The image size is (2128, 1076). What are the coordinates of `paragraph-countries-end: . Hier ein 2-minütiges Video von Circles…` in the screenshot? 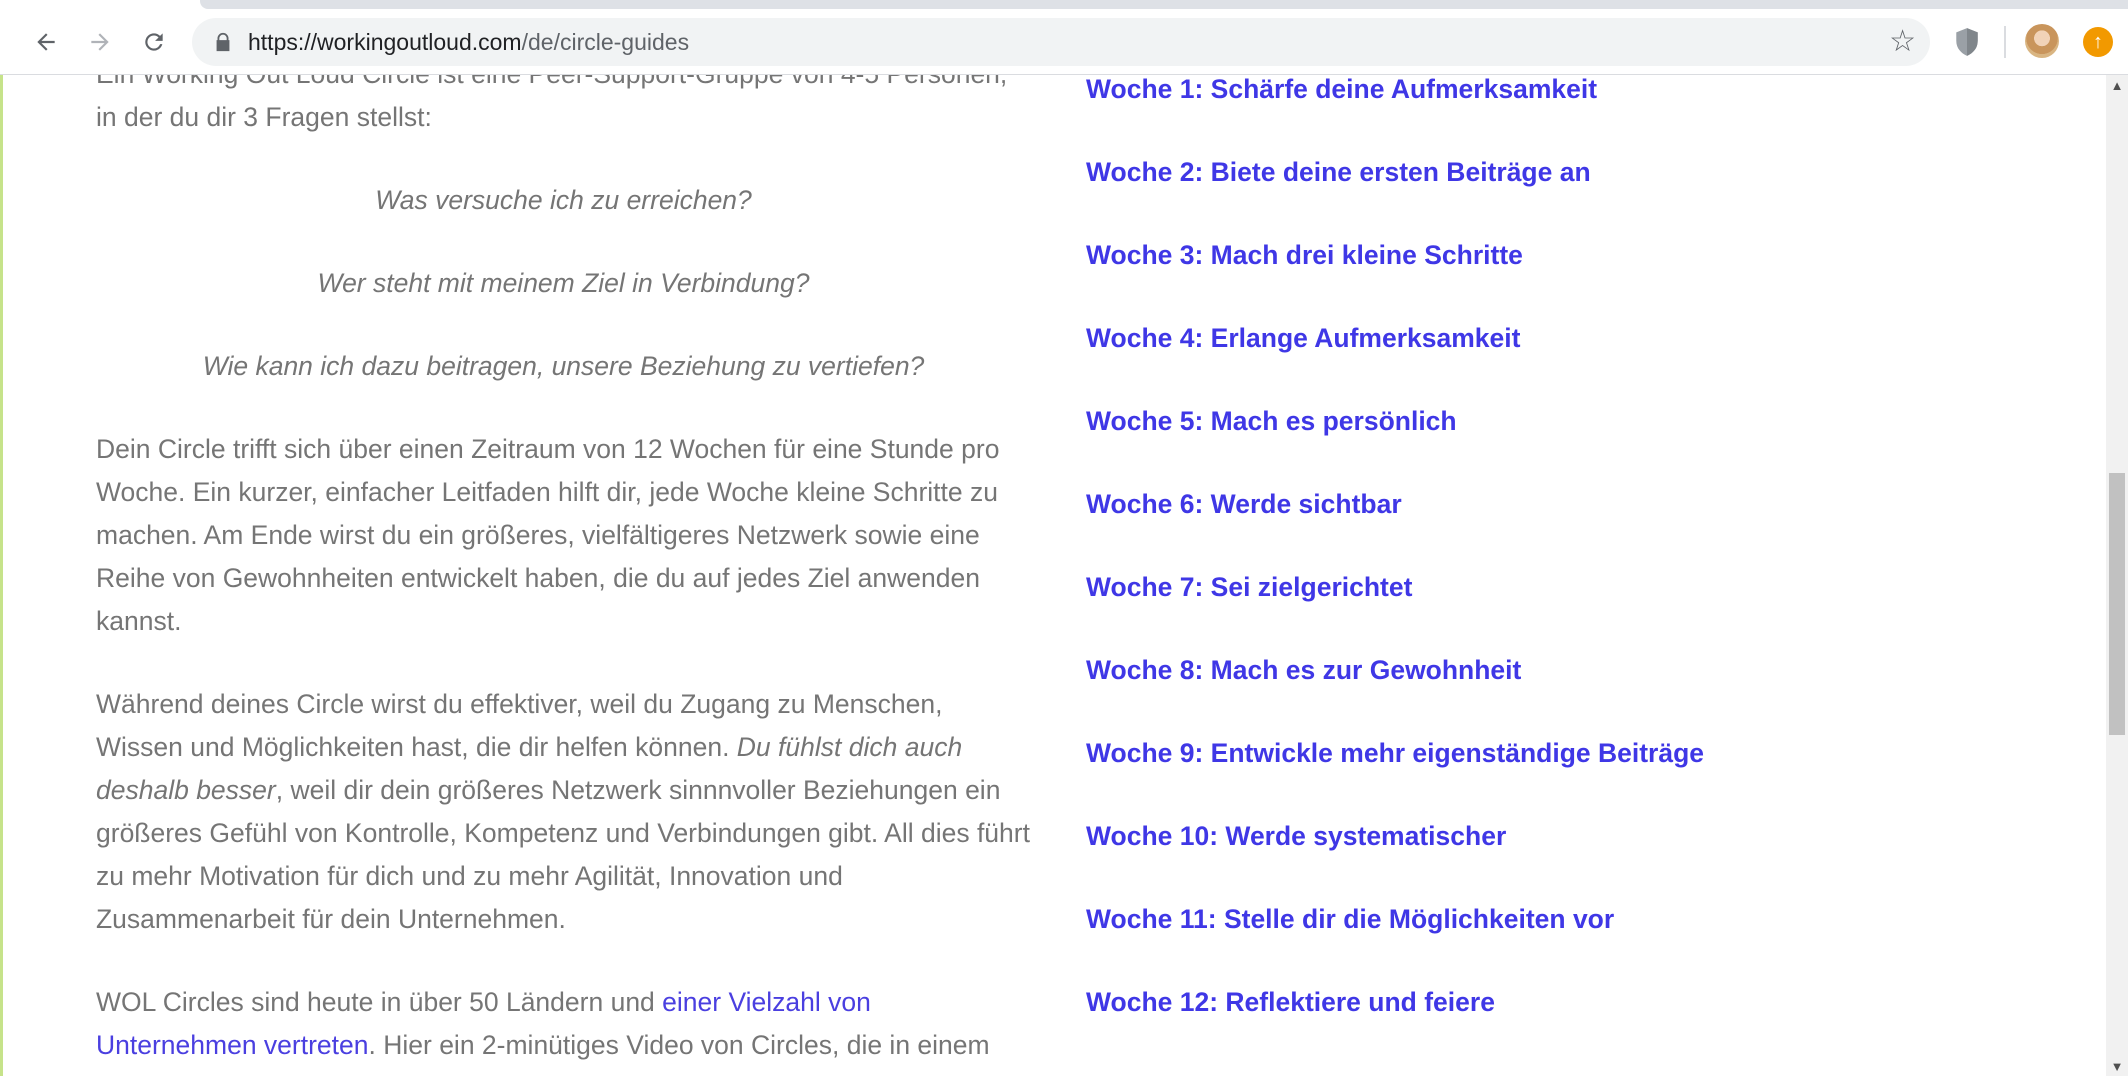 It's located at (679, 1045).